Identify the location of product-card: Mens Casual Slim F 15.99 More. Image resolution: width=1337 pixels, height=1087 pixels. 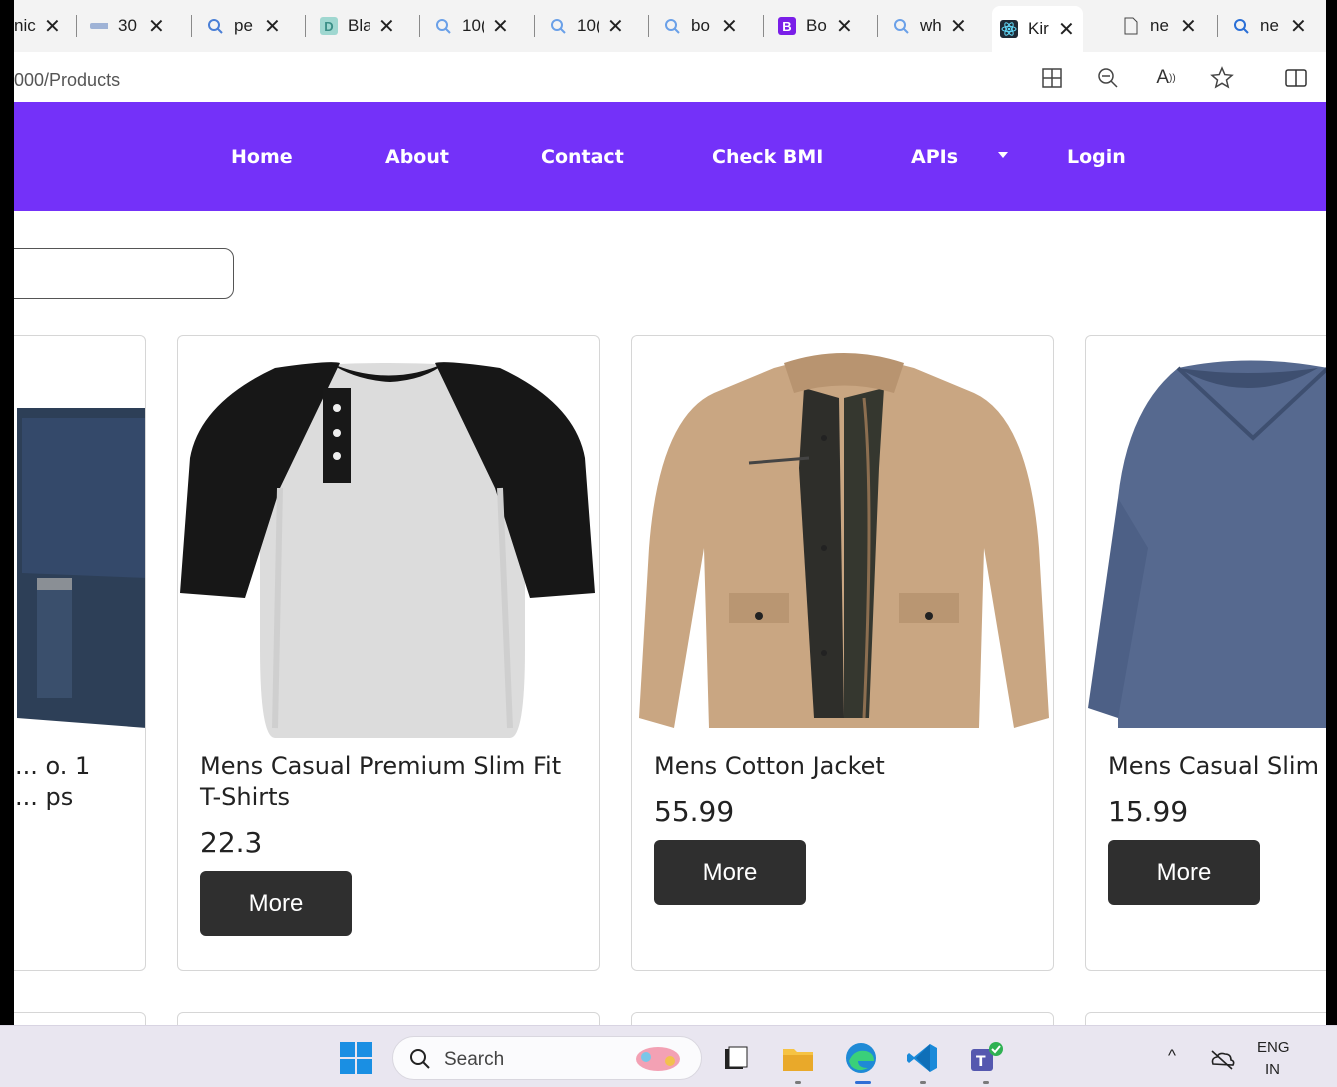
(1205, 653).